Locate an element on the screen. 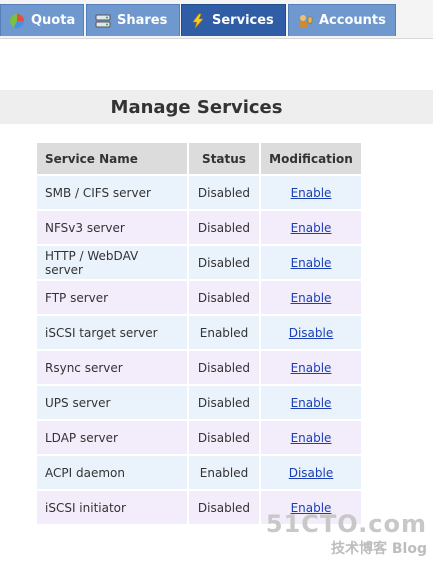  tab-shares: Shares is located at coordinates (133, 20).